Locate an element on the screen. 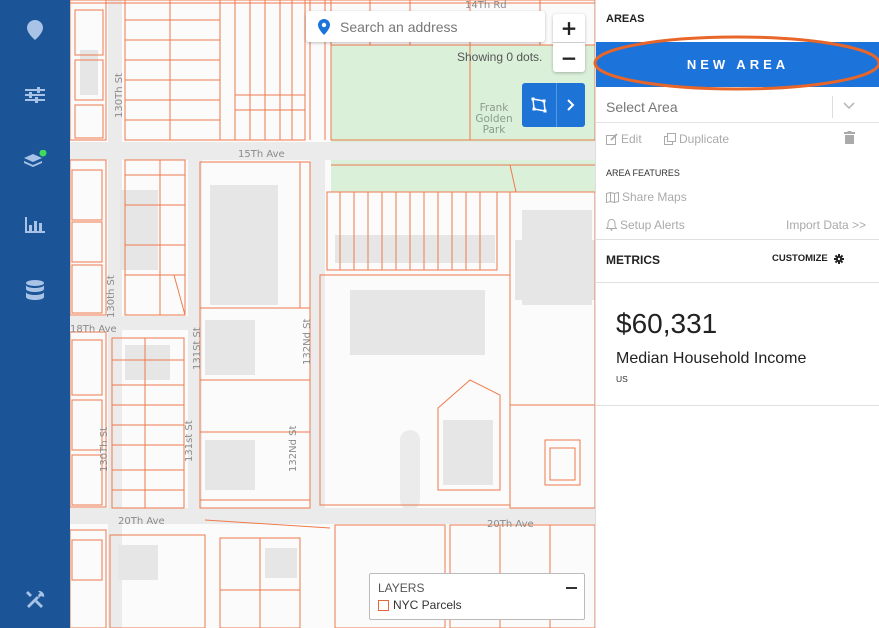 Image resolution: width=879 pixels, height=628 pixels. draw-polygon-button is located at coordinates (539, 105).